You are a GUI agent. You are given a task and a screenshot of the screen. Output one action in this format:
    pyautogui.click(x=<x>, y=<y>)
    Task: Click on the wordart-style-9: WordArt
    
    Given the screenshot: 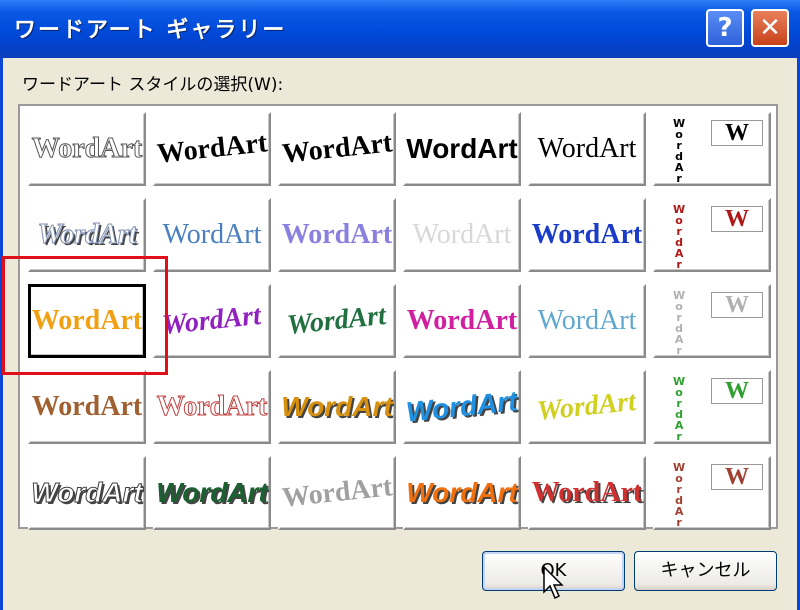 What is the action you would take?
    pyautogui.click(x=337, y=235)
    